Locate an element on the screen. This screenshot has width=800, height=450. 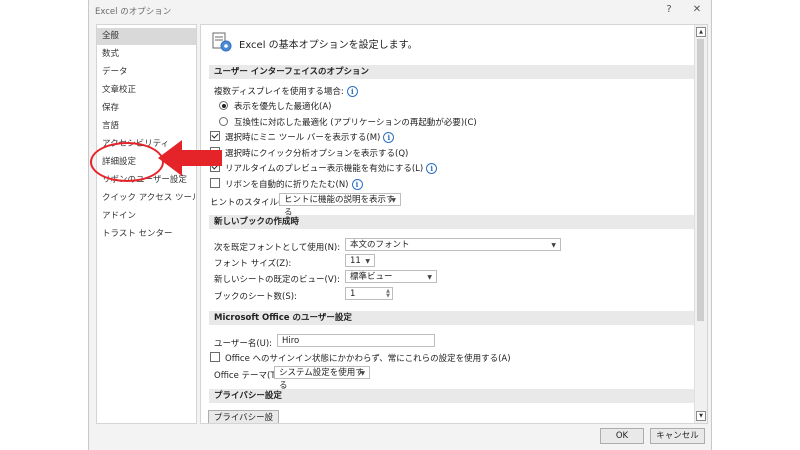
office-theme-label: Office テーマ(T): is located at coordinates (248, 376).